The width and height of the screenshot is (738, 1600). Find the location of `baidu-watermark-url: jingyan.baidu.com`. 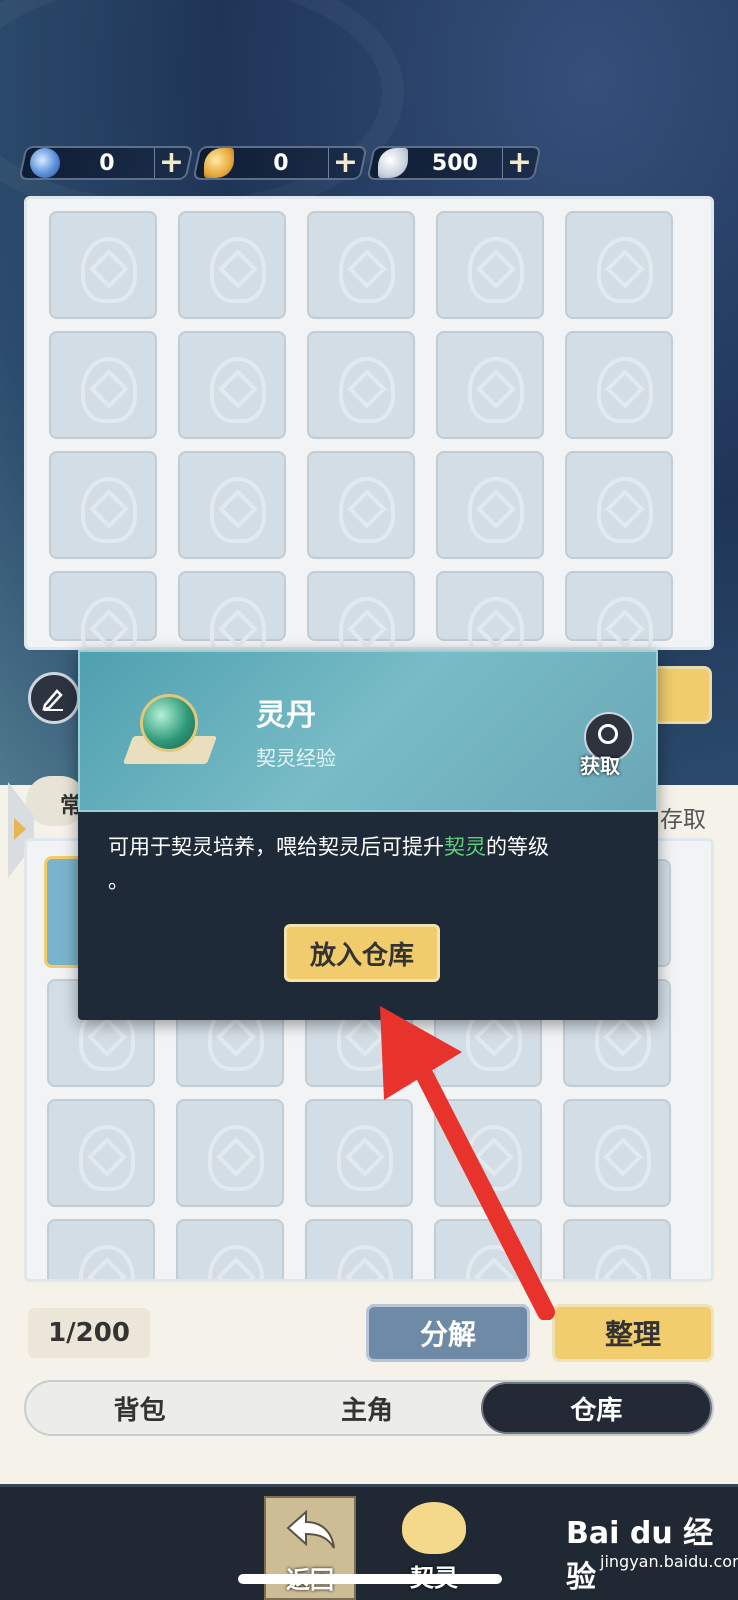

baidu-watermark-url: jingyan.baidu.com is located at coordinates (669, 1561).